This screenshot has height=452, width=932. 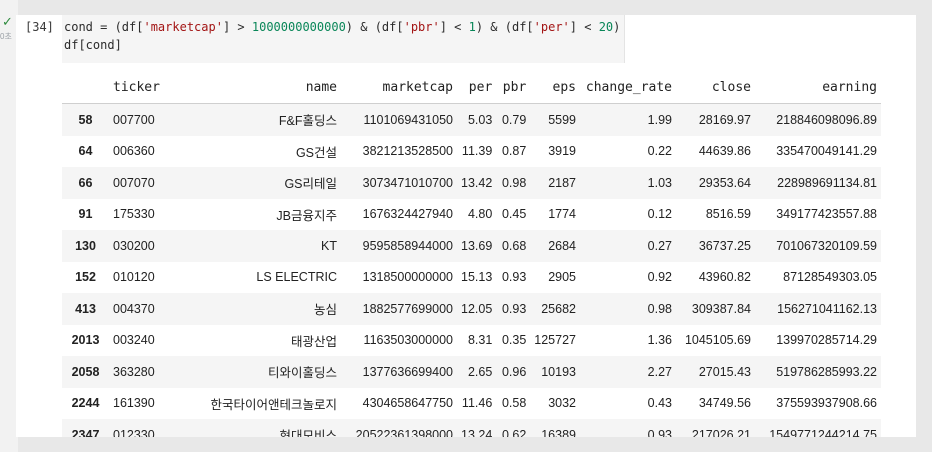 What do you see at coordinates (134, 151) in the screenshot?
I see `cell-ticker: 006360` at bounding box center [134, 151].